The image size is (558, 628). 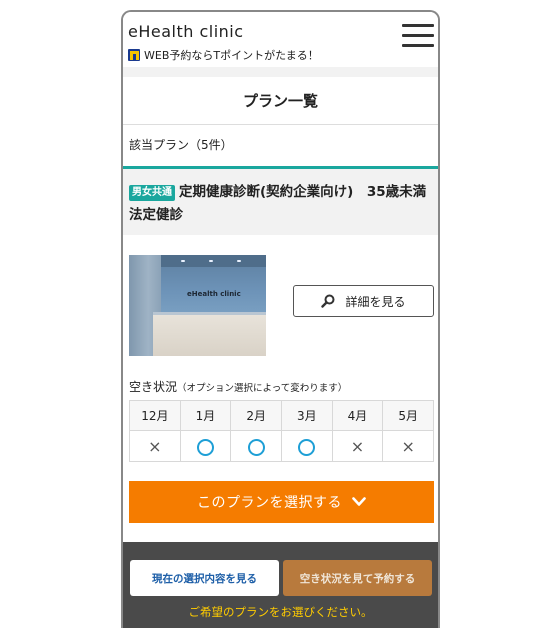 I want to click on month-cell: 12月, so click(x=155, y=415).